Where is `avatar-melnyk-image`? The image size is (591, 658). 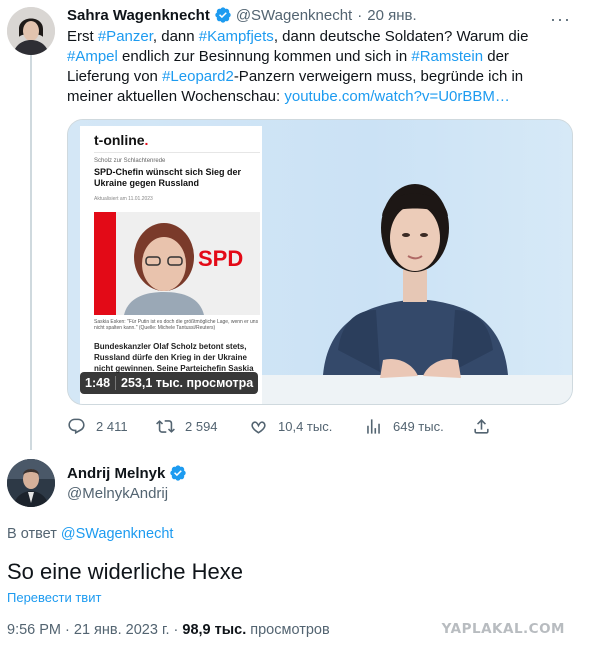 avatar-melnyk-image is located at coordinates (31, 483).